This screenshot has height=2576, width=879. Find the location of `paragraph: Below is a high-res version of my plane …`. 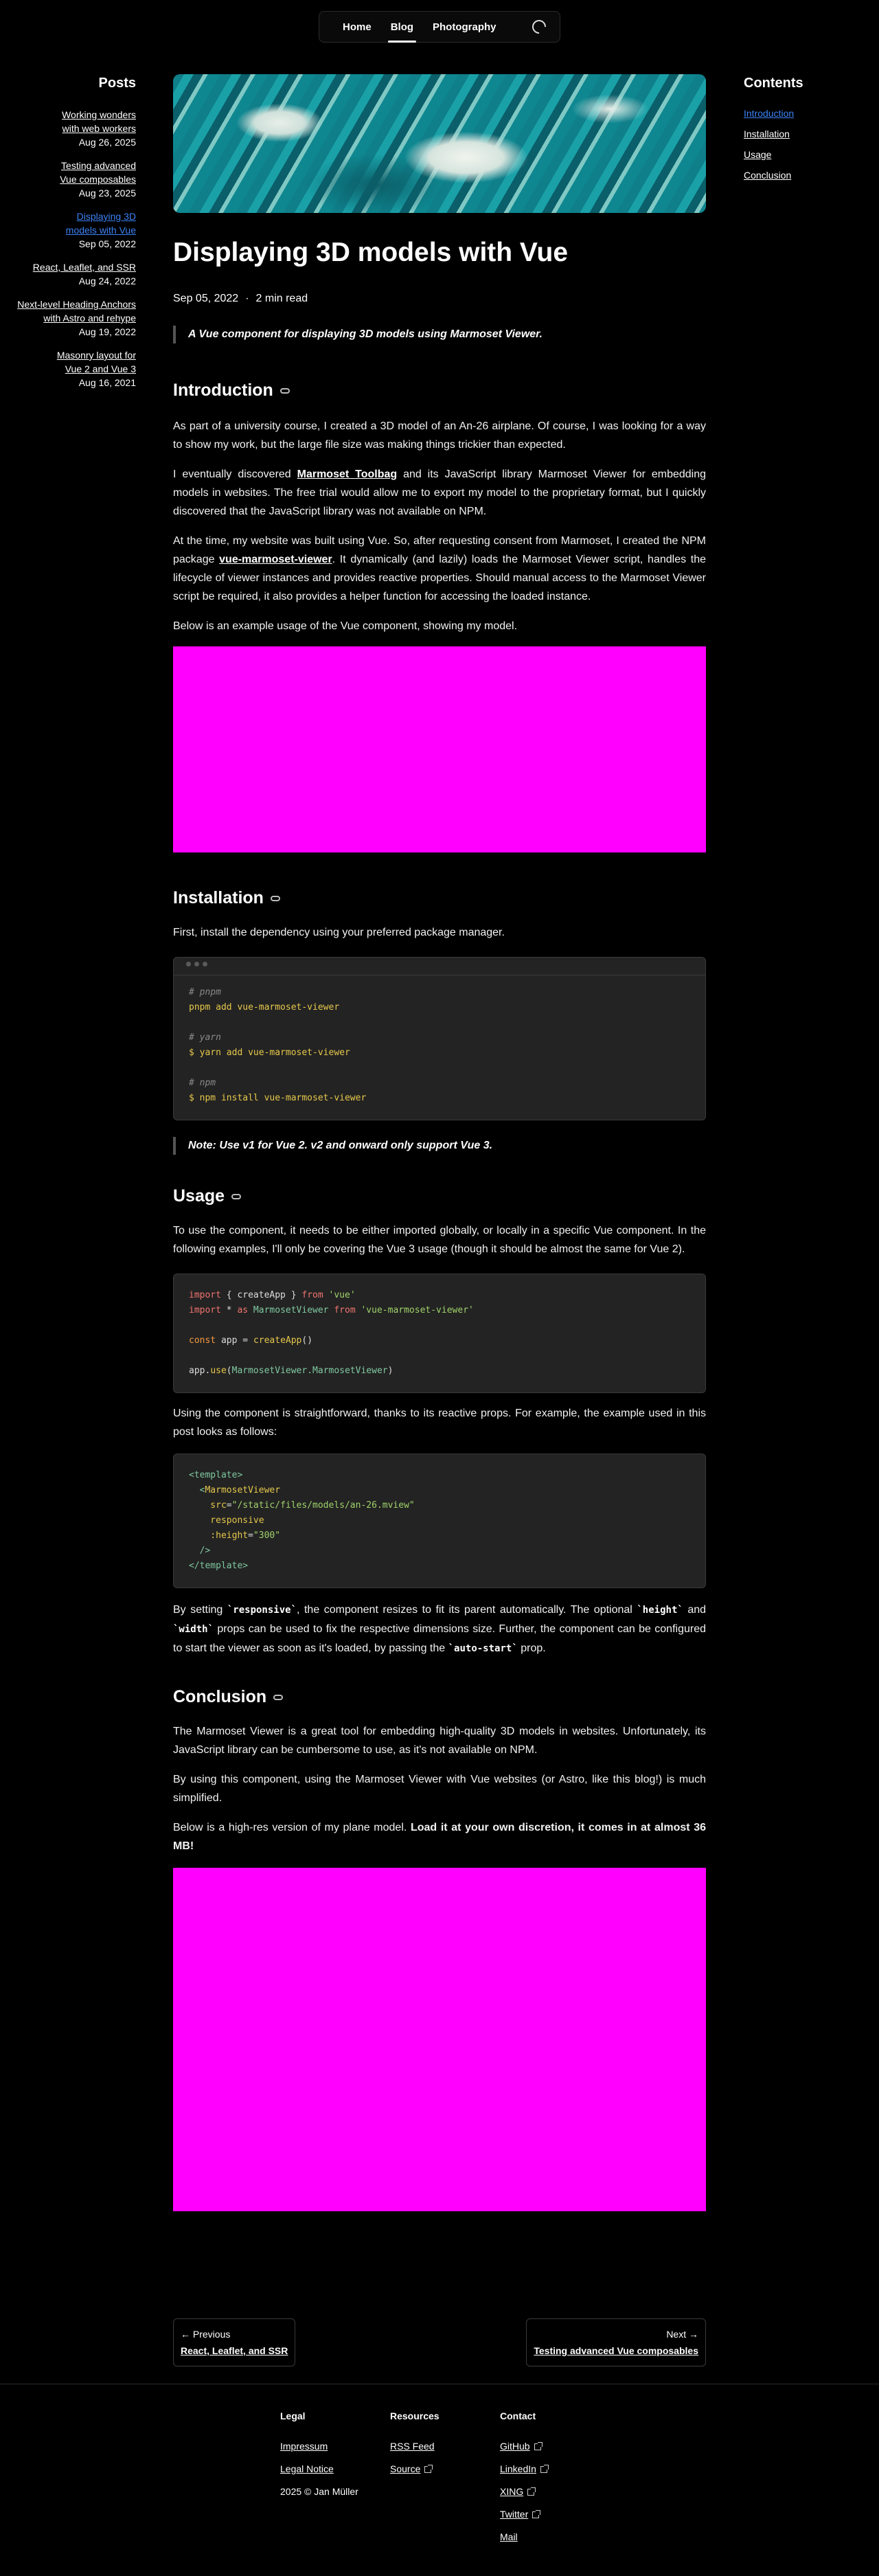

paragraph: Below is a high-res version of my plane … is located at coordinates (439, 1836).